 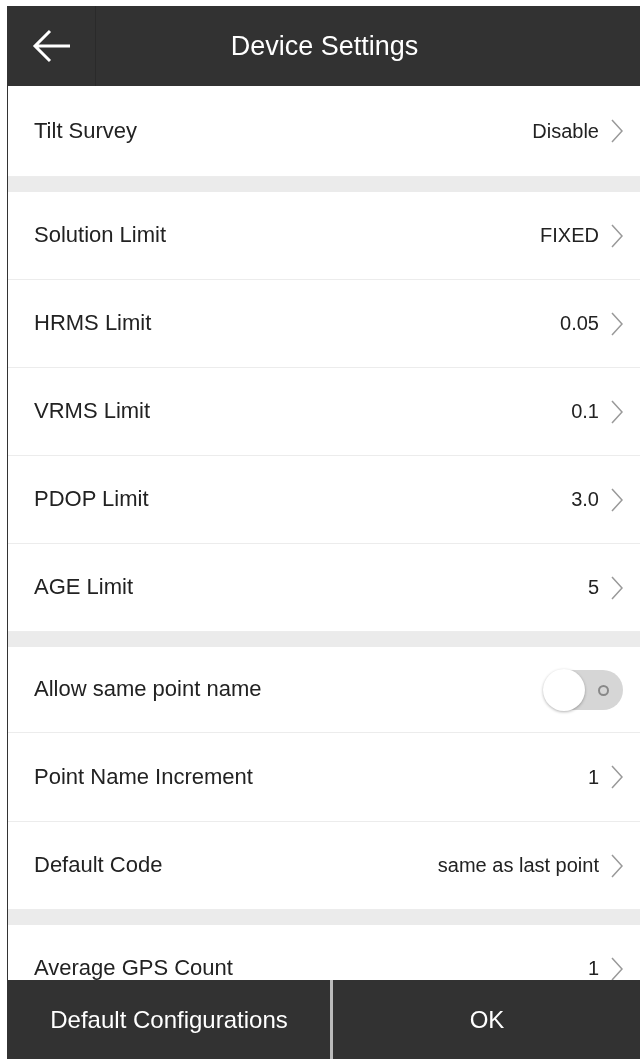 What do you see at coordinates (605, 587) in the screenshot?
I see `setting-value: 5` at bounding box center [605, 587].